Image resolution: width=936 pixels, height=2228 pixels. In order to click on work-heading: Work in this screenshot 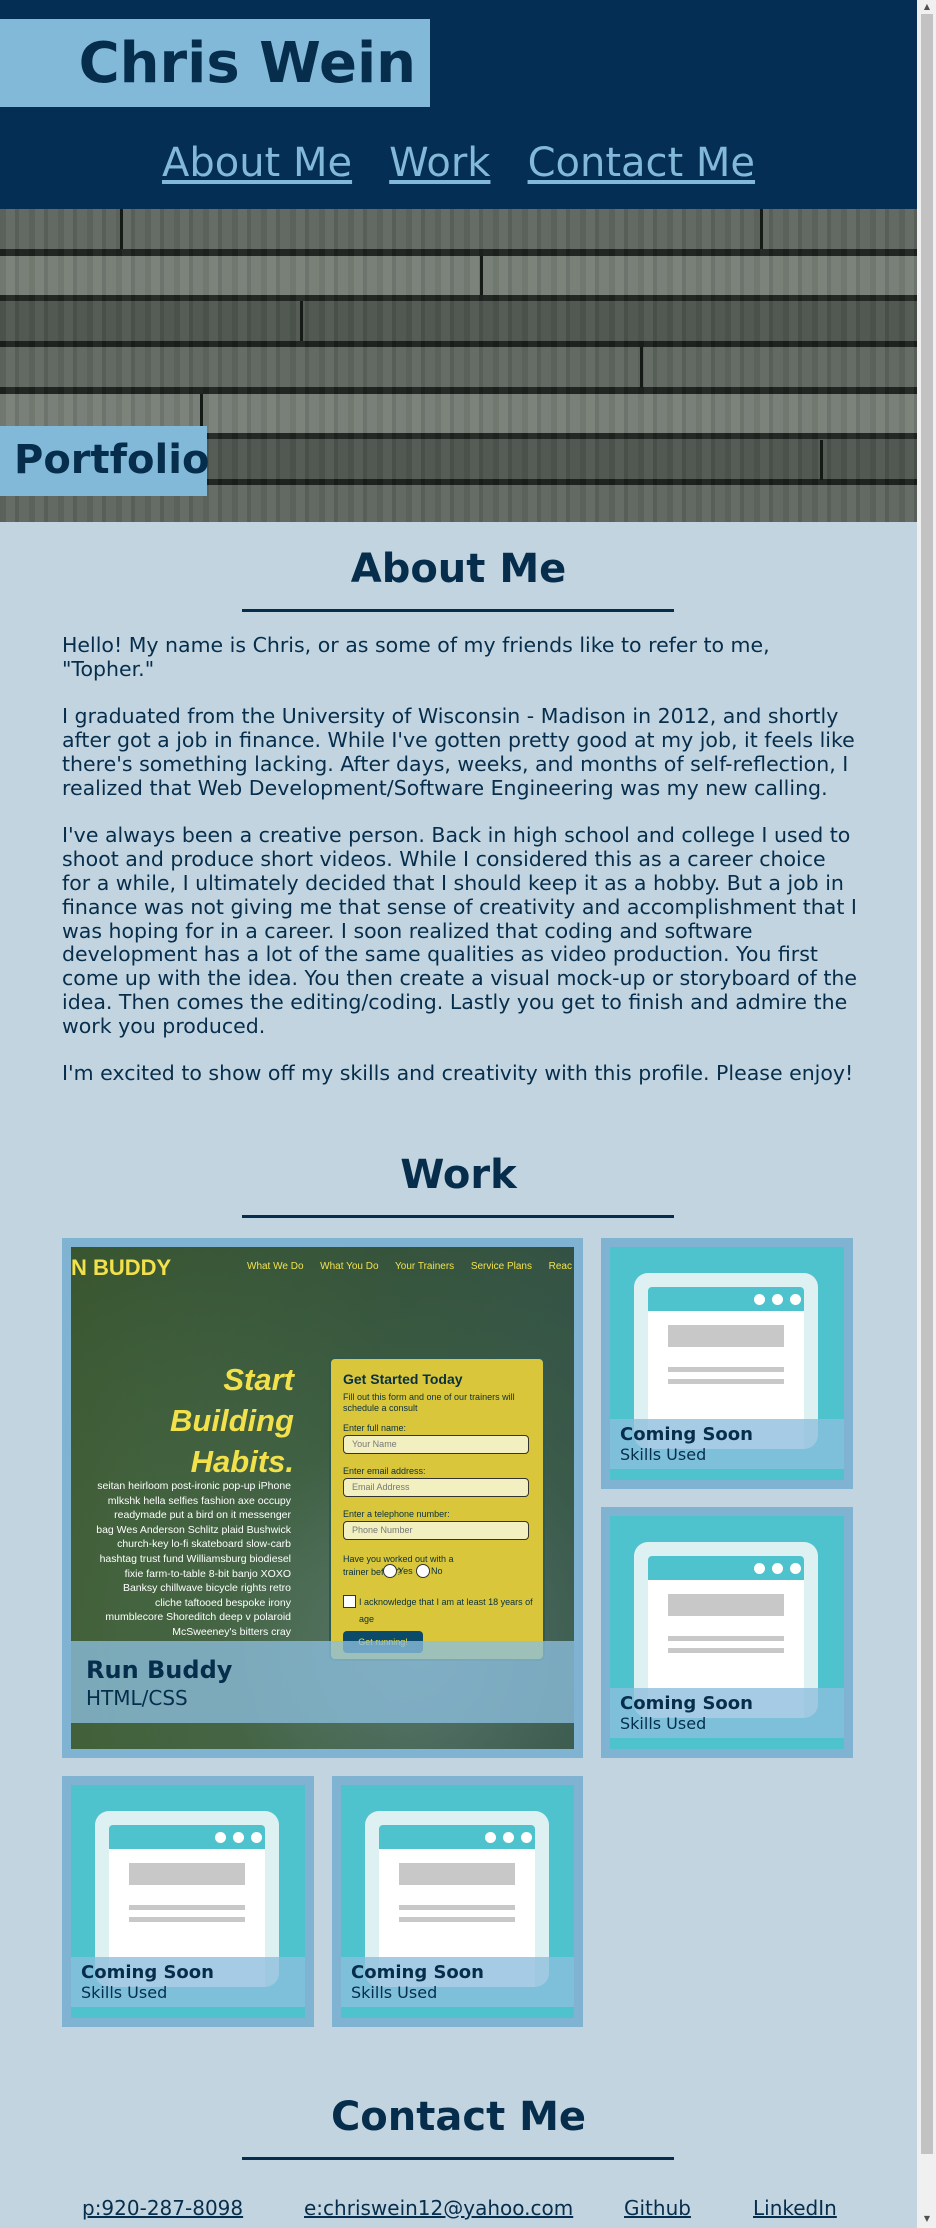, I will do `click(458, 1175)`.